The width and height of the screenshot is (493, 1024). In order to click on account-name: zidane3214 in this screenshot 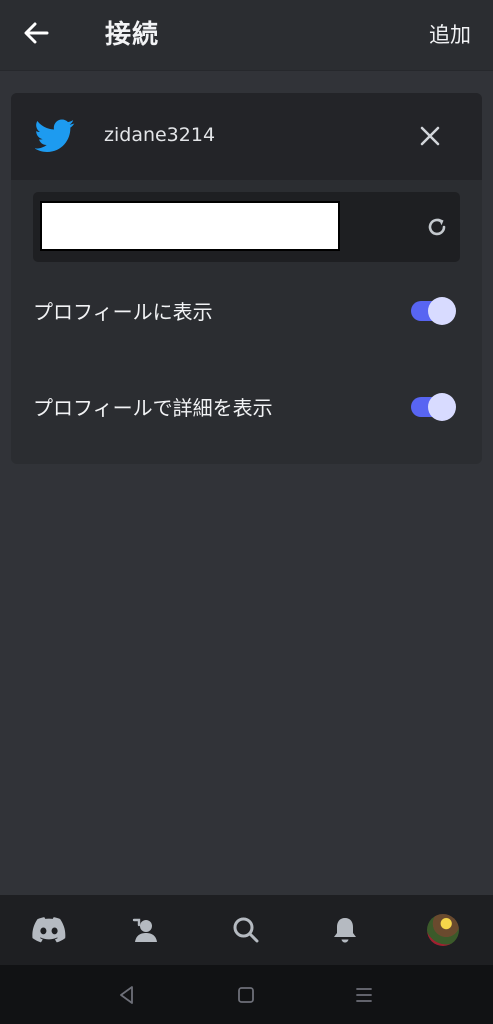, I will do `click(160, 135)`.